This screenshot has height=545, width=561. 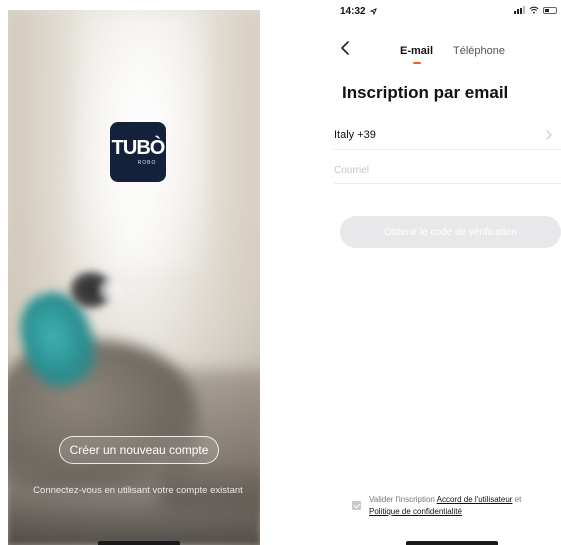 What do you see at coordinates (355, 134) in the screenshot?
I see `country-value: Italy +39` at bounding box center [355, 134].